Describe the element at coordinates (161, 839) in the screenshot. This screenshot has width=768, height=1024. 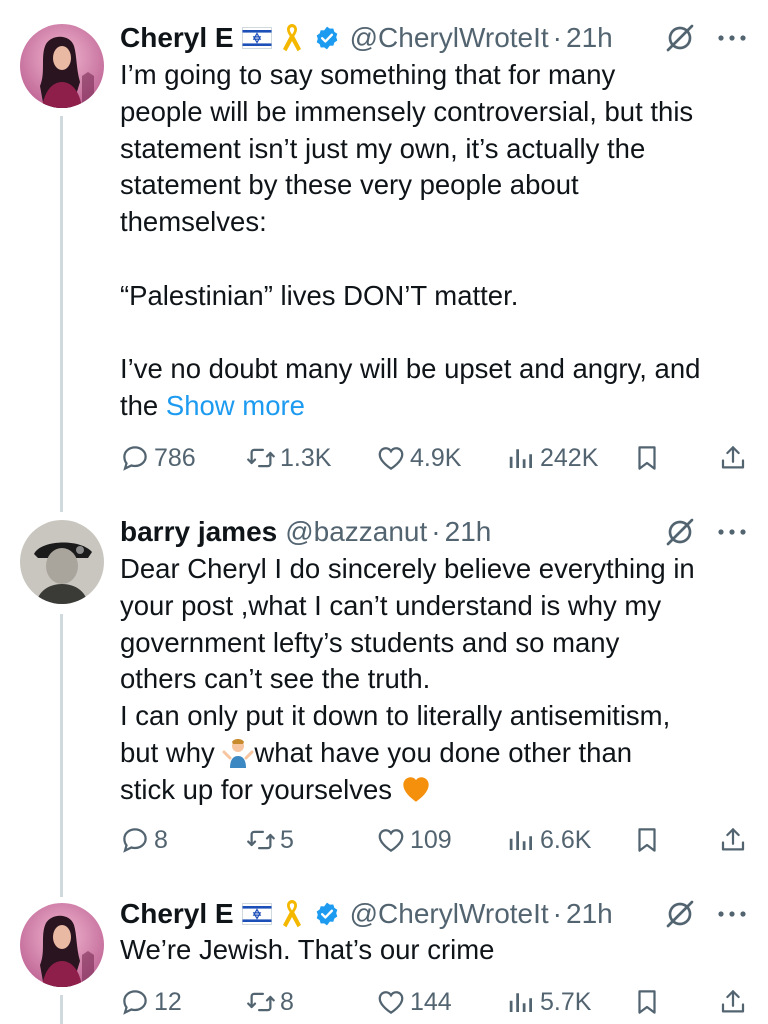
I see `reply-count: 8` at that location.